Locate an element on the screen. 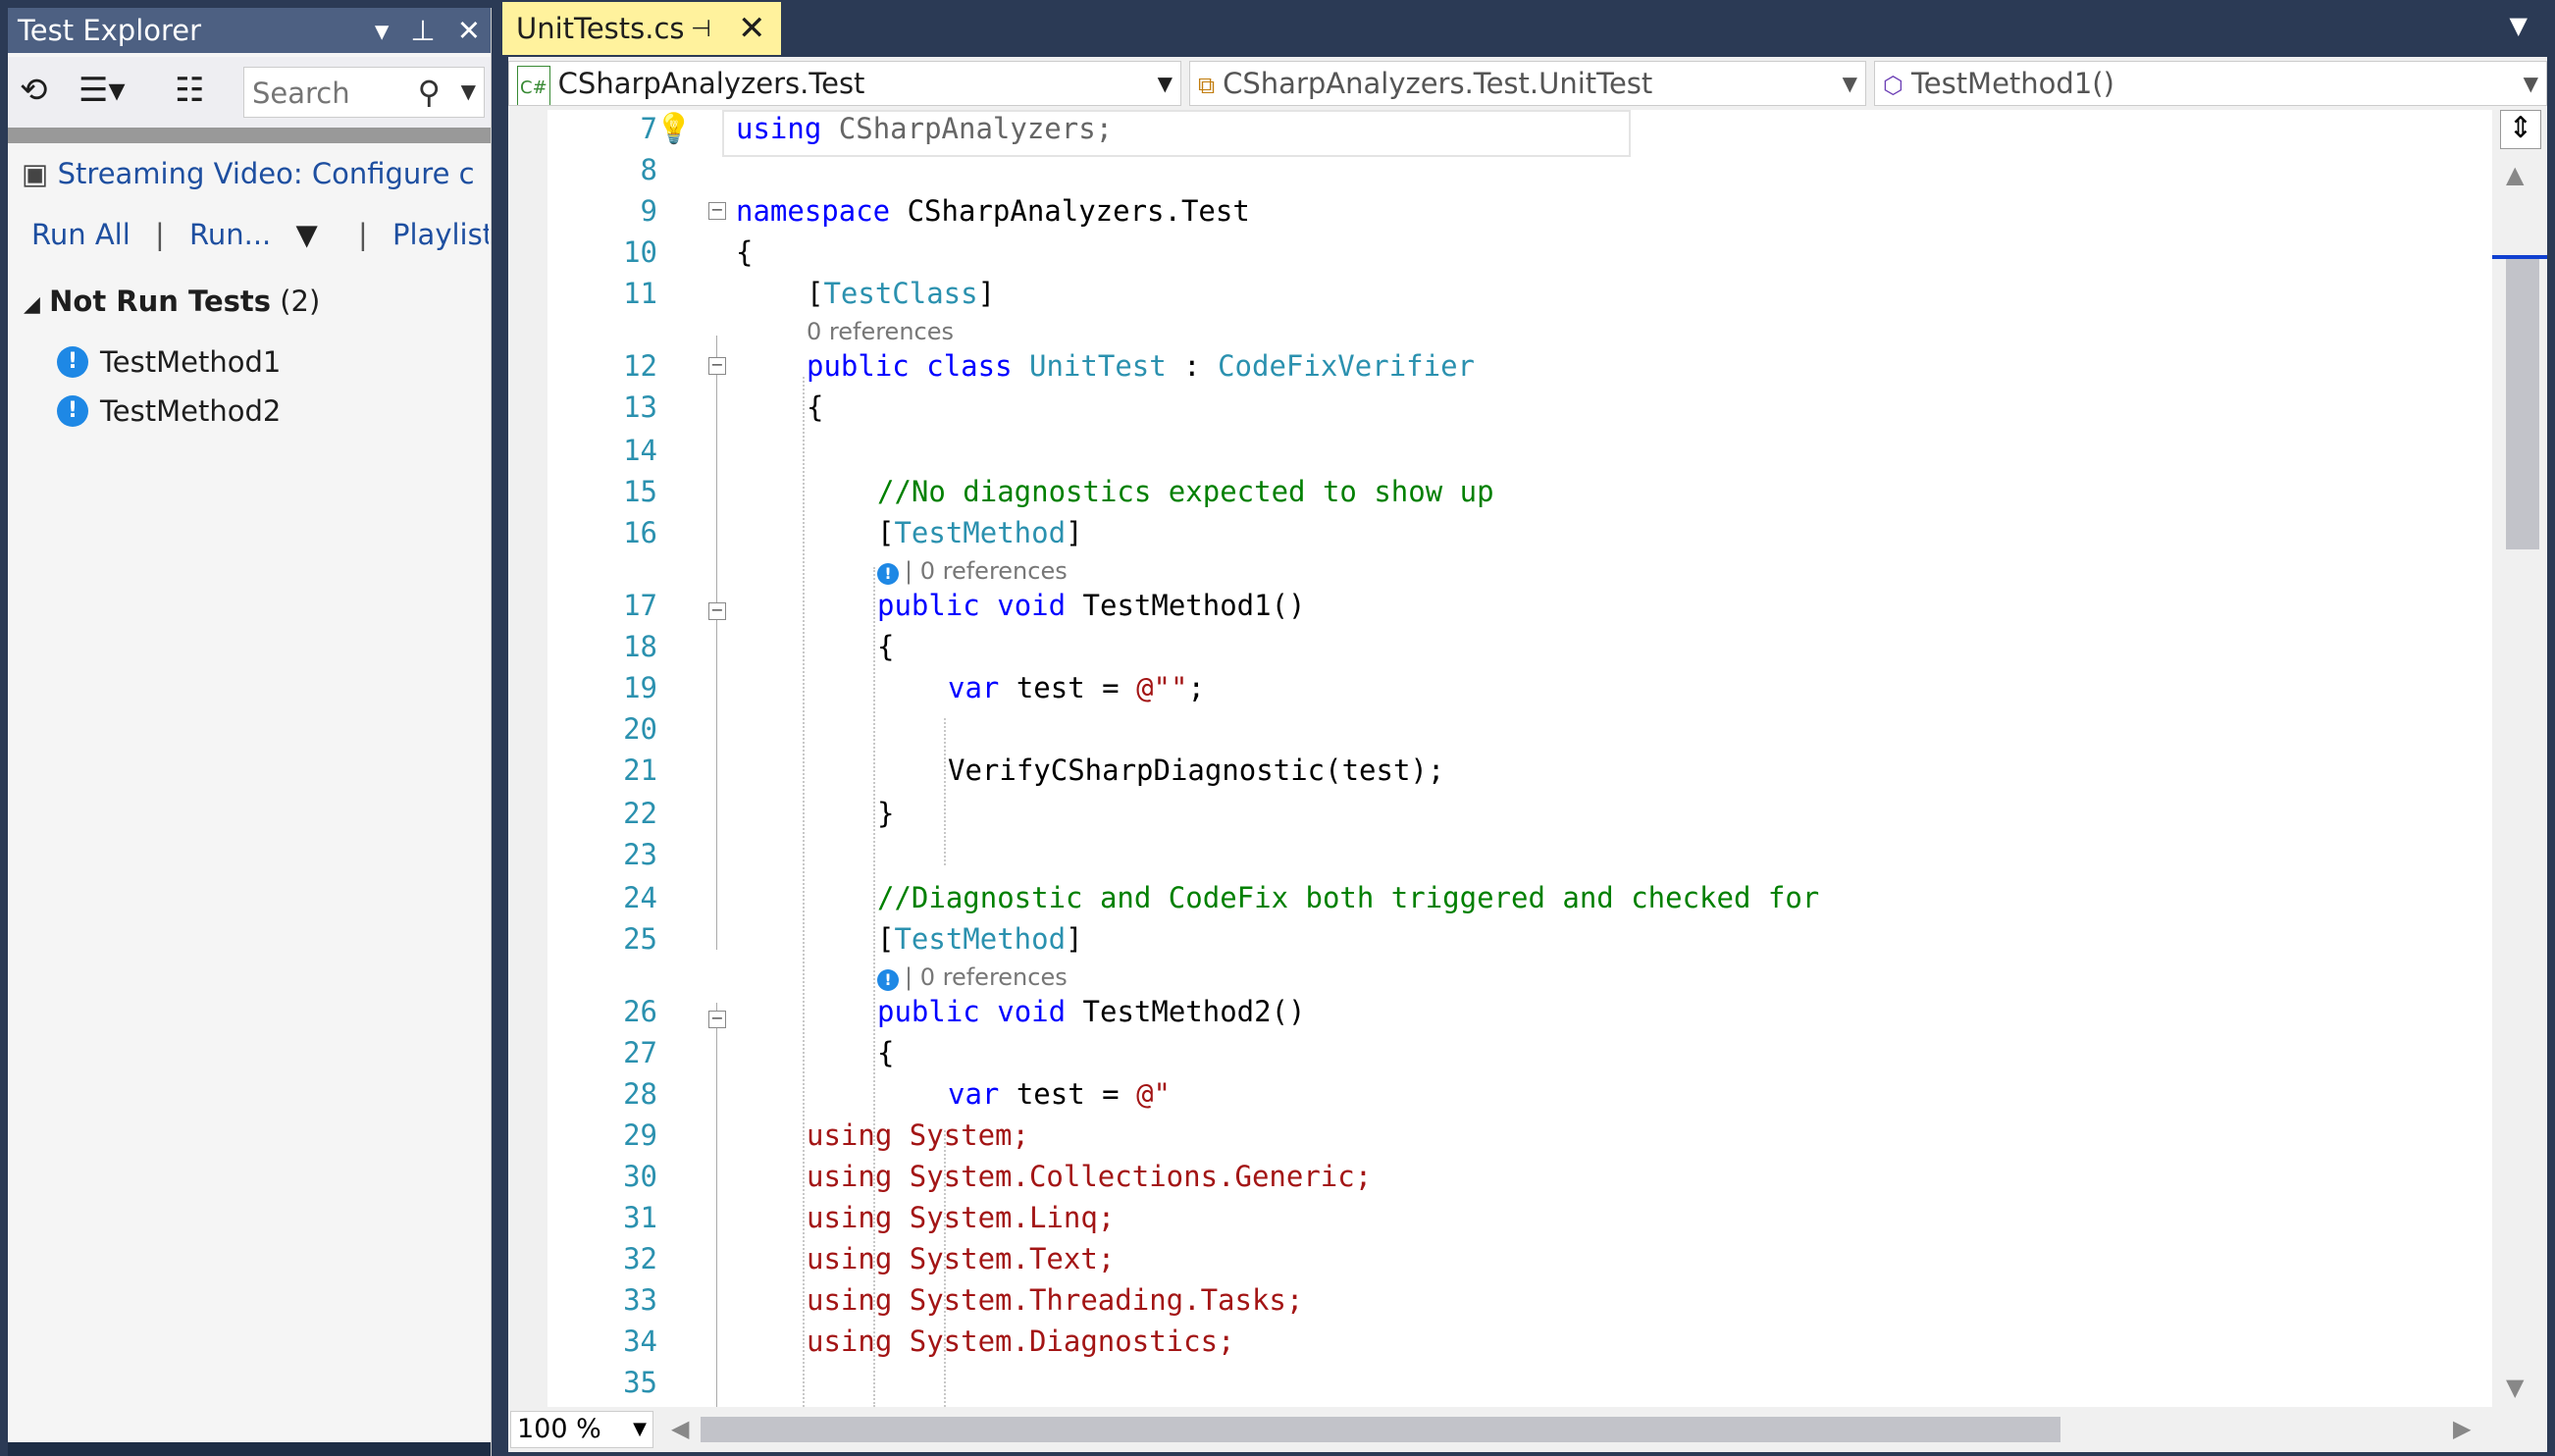 The height and width of the screenshot is (1456, 2555). line-number: 31 is located at coordinates (640, 1217).